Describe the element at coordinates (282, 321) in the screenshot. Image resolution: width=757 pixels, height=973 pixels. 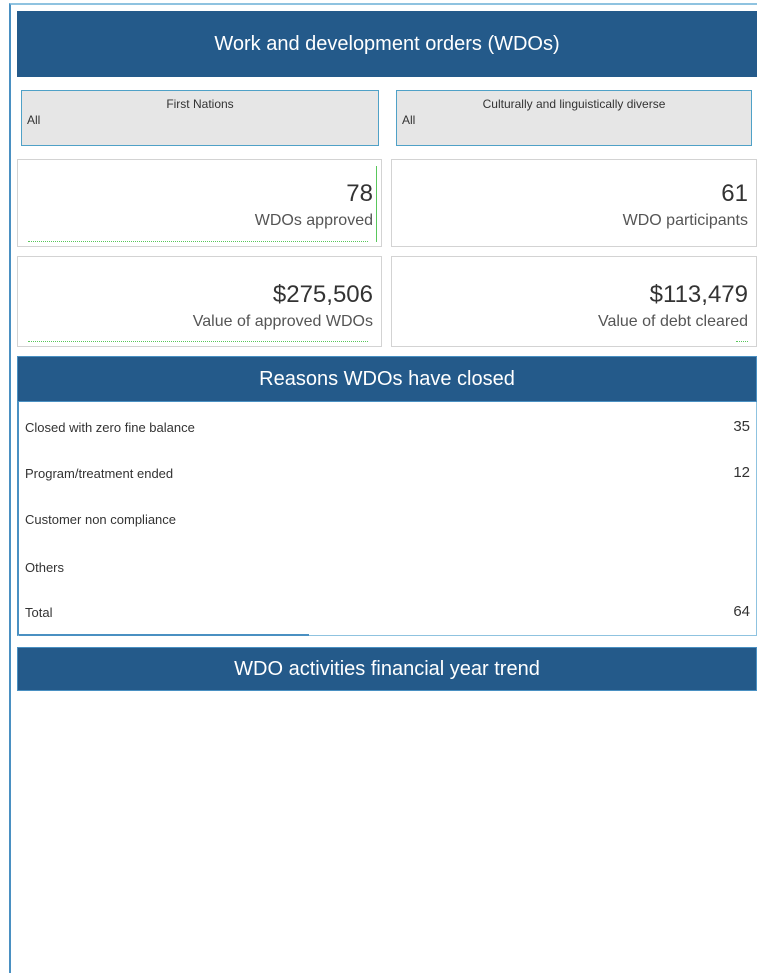
I see `kpi-label: Value of approved WDOs` at that location.